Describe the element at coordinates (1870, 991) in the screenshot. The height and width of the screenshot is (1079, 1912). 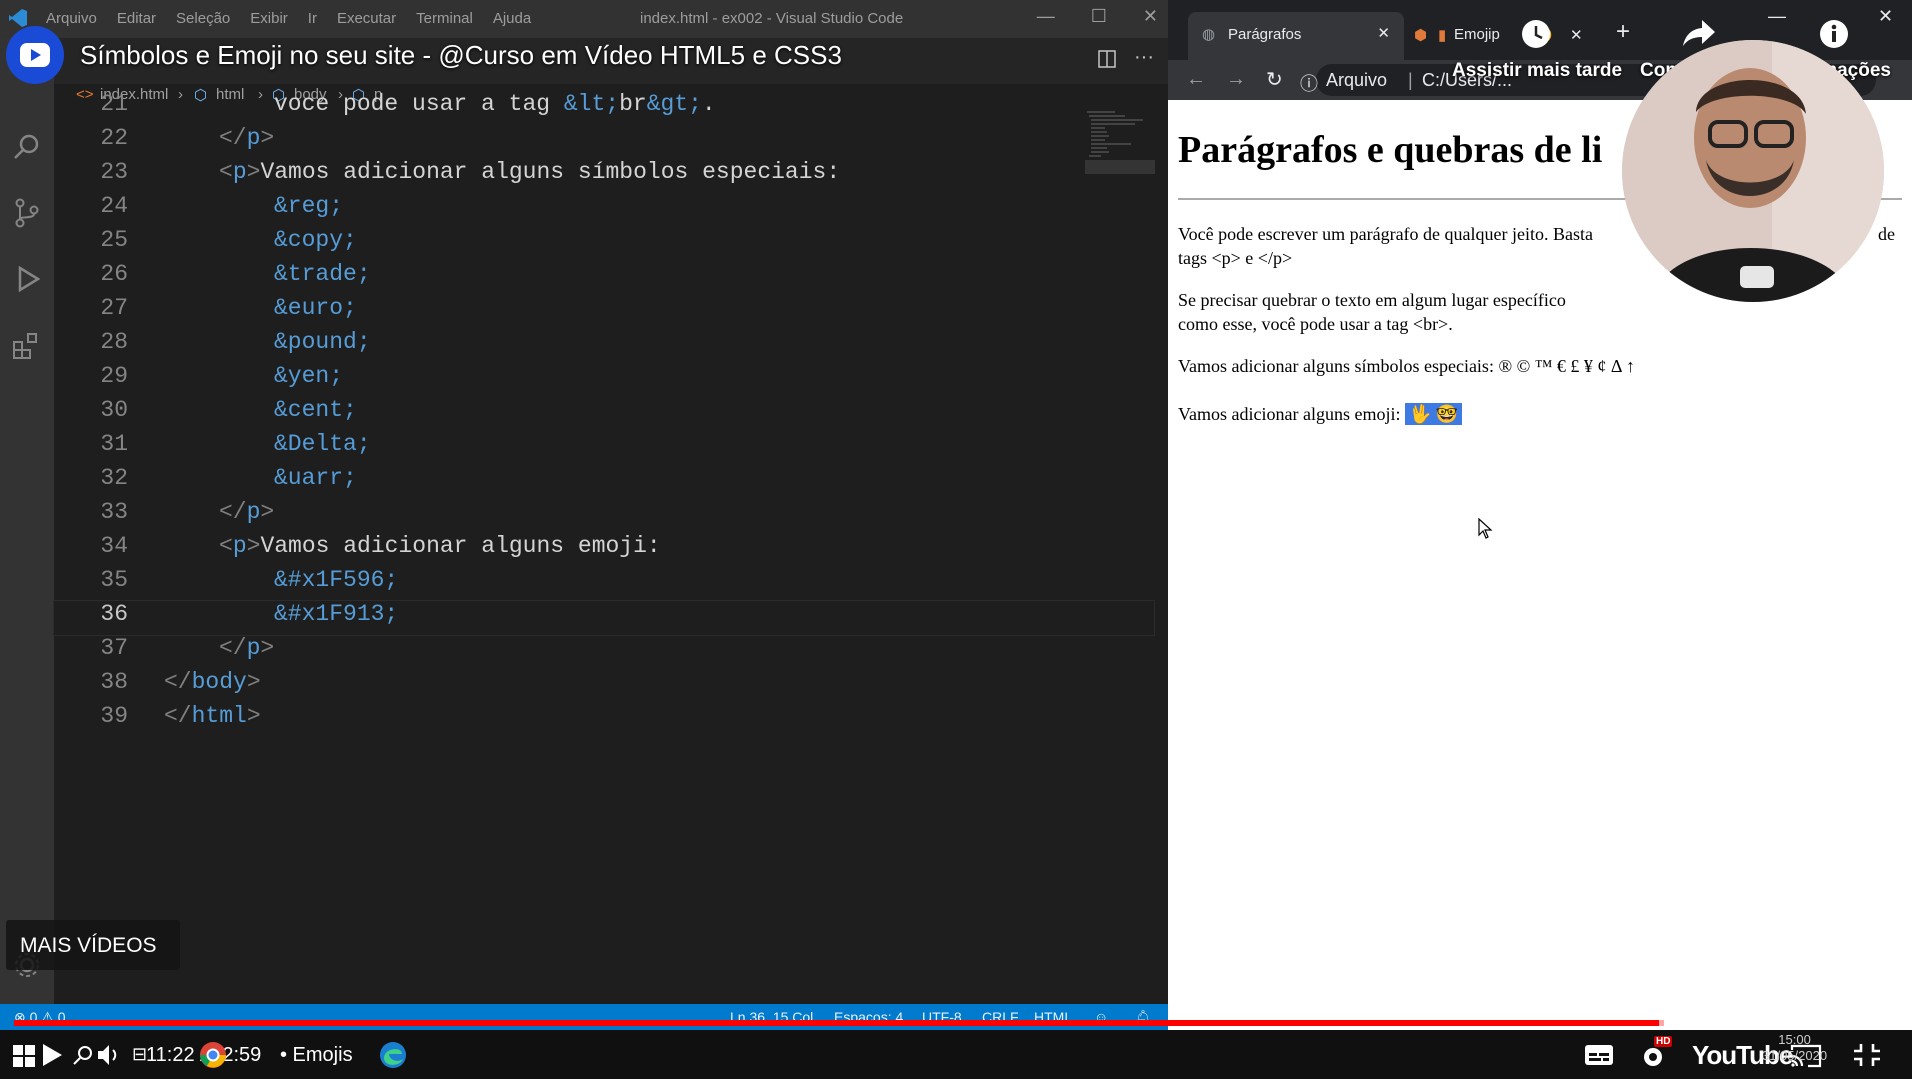
I see `youtube-watermark-icon` at that location.